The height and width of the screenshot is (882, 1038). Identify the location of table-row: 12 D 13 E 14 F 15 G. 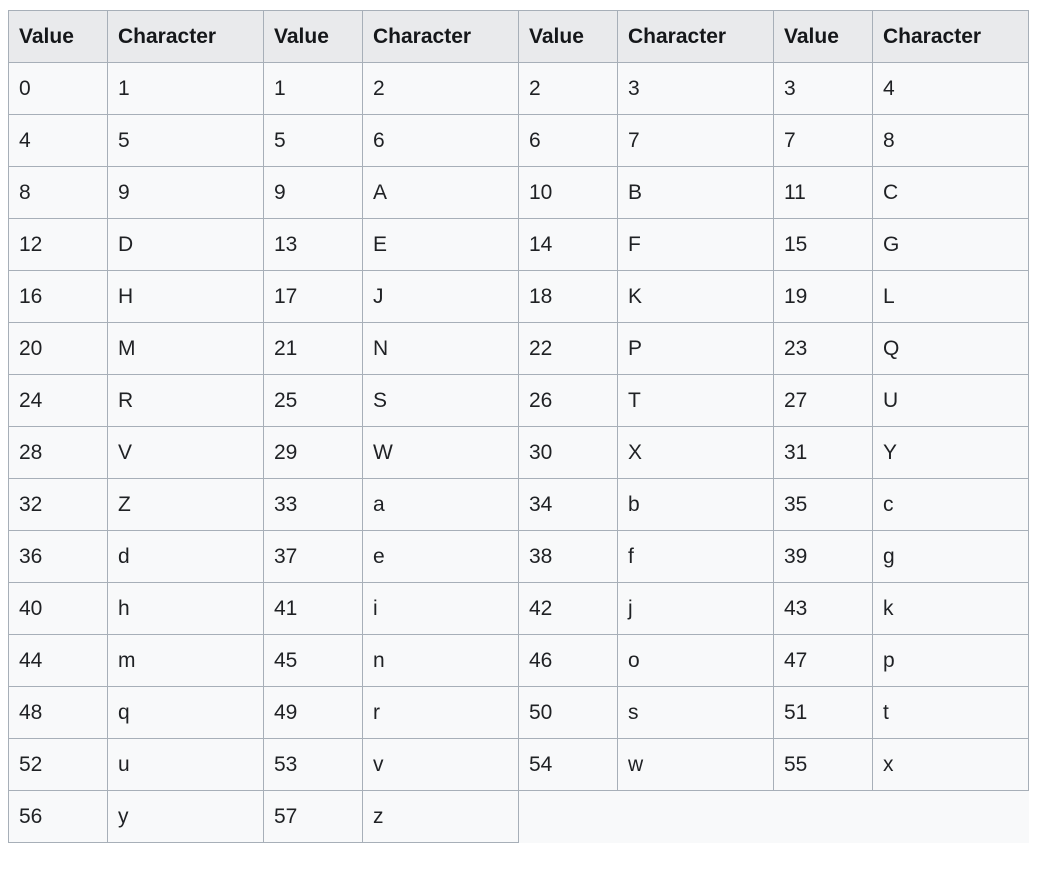
(518, 244).